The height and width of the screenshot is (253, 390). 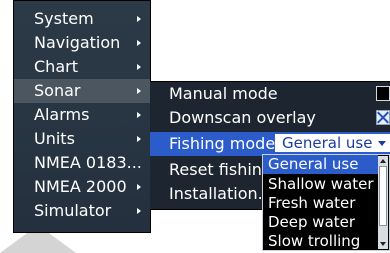 What do you see at coordinates (222, 143) in the screenshot?
I see `fishing-mode-label: Fishing mode` at bounding box center [222, 143].